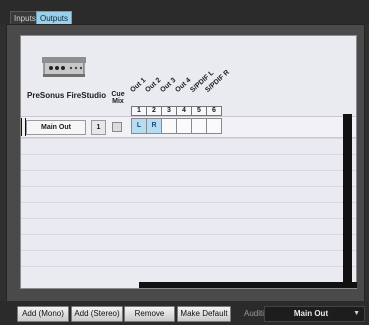 The width and height of the screenshot is (369, 325). What do you see at coordinates (97, 314) in the screenshot?
I see `add-stereo-button: Add (Stereo)` at bounding box center [97, 314].